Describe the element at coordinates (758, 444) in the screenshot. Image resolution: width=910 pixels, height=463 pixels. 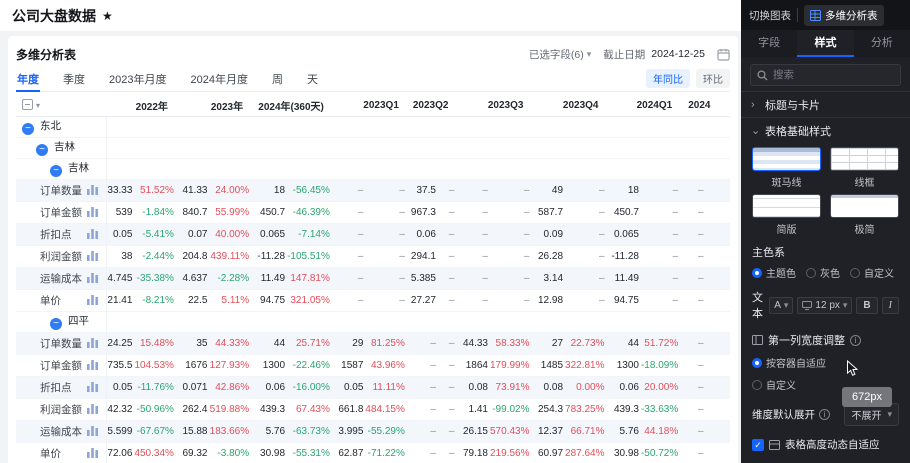
I see `checkbox-checked: ✓` at that location.